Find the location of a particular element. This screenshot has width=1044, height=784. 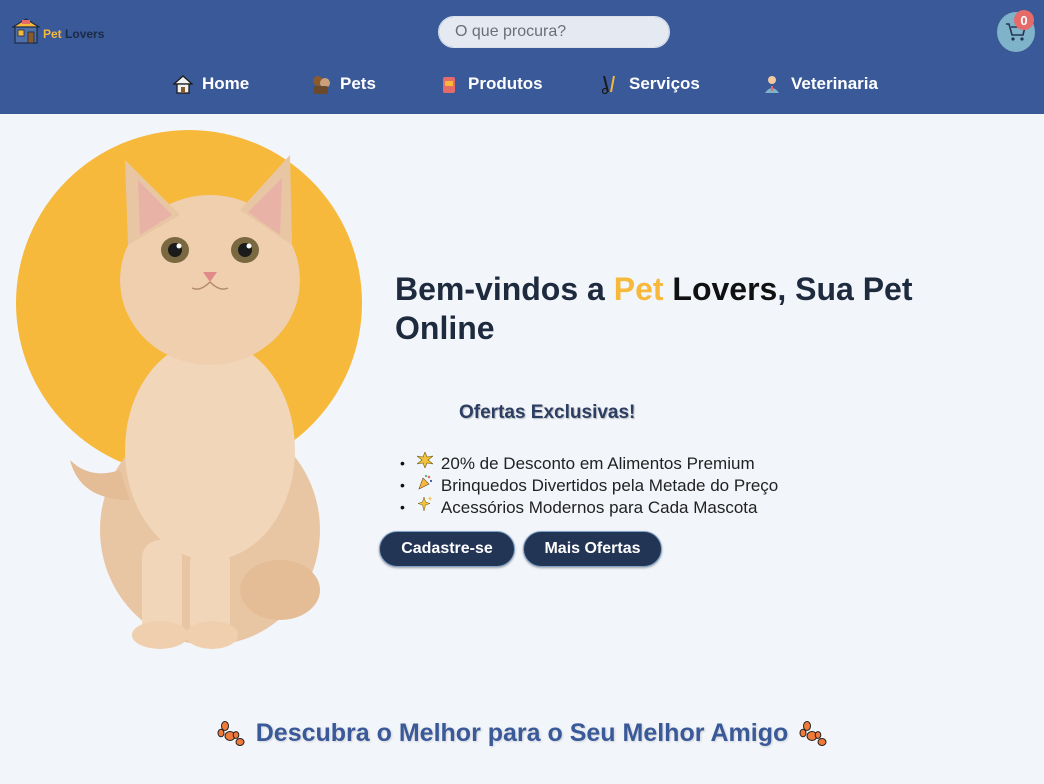

cart-count-badge: 0 is located at coordinates (1024, 20).